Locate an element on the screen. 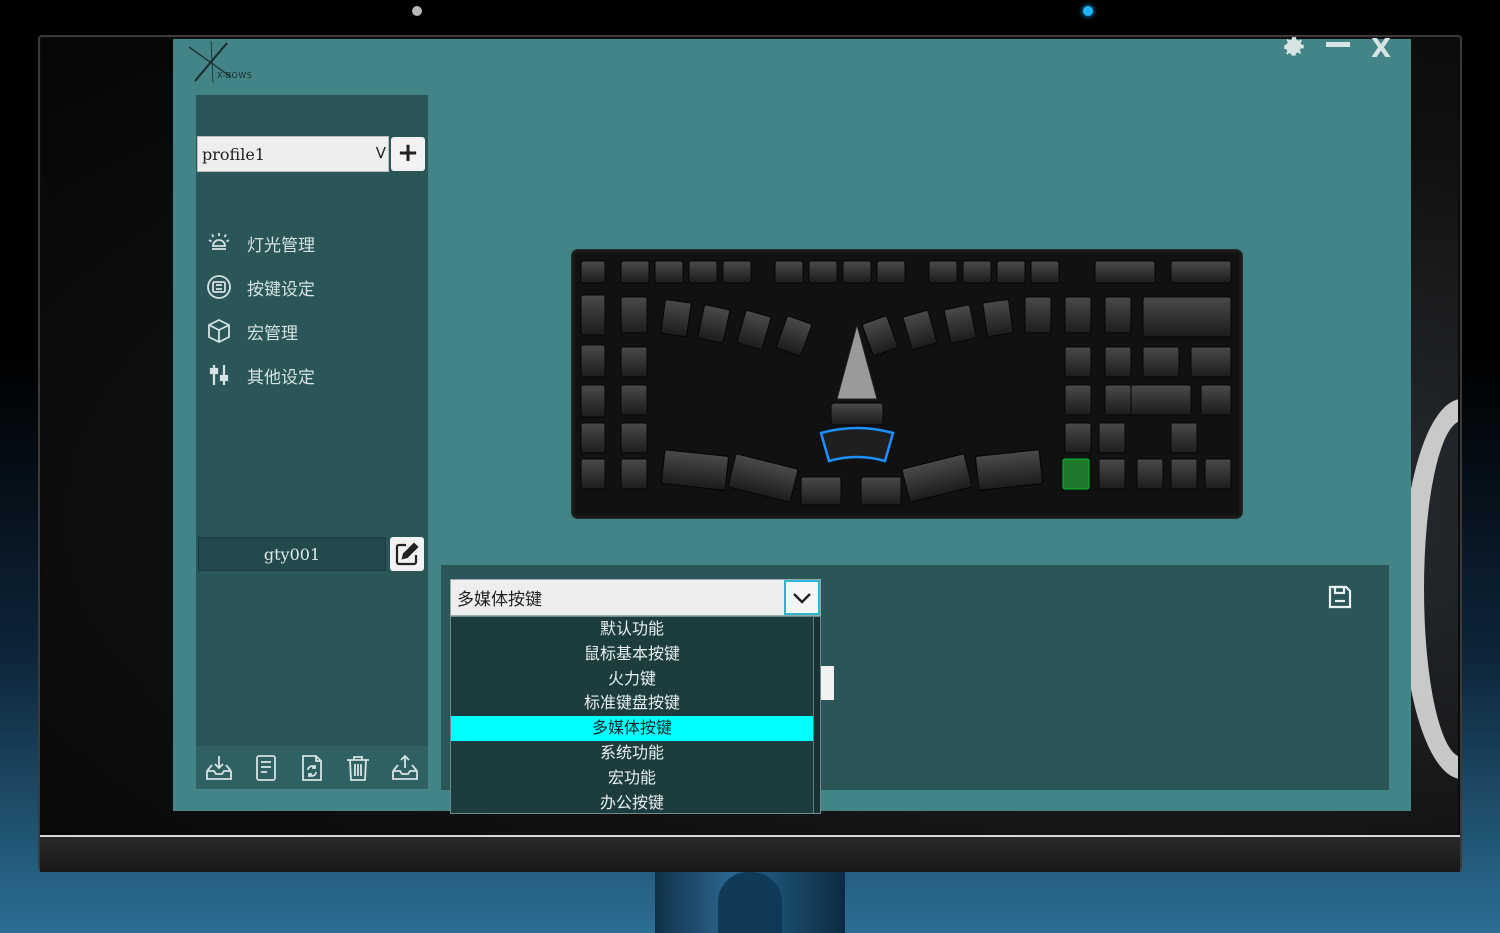  refresh-button is located at coordinates (312, 768).